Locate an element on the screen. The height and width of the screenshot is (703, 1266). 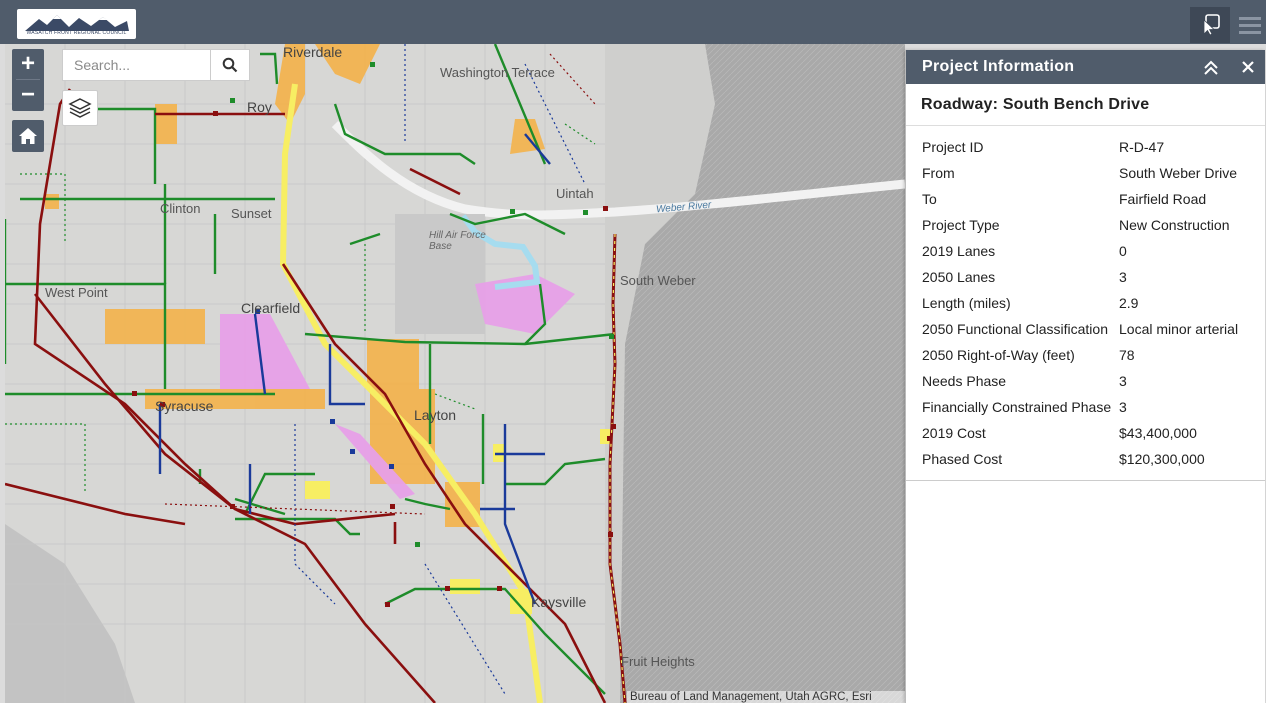
search-box is located at coordinates (156, 65).